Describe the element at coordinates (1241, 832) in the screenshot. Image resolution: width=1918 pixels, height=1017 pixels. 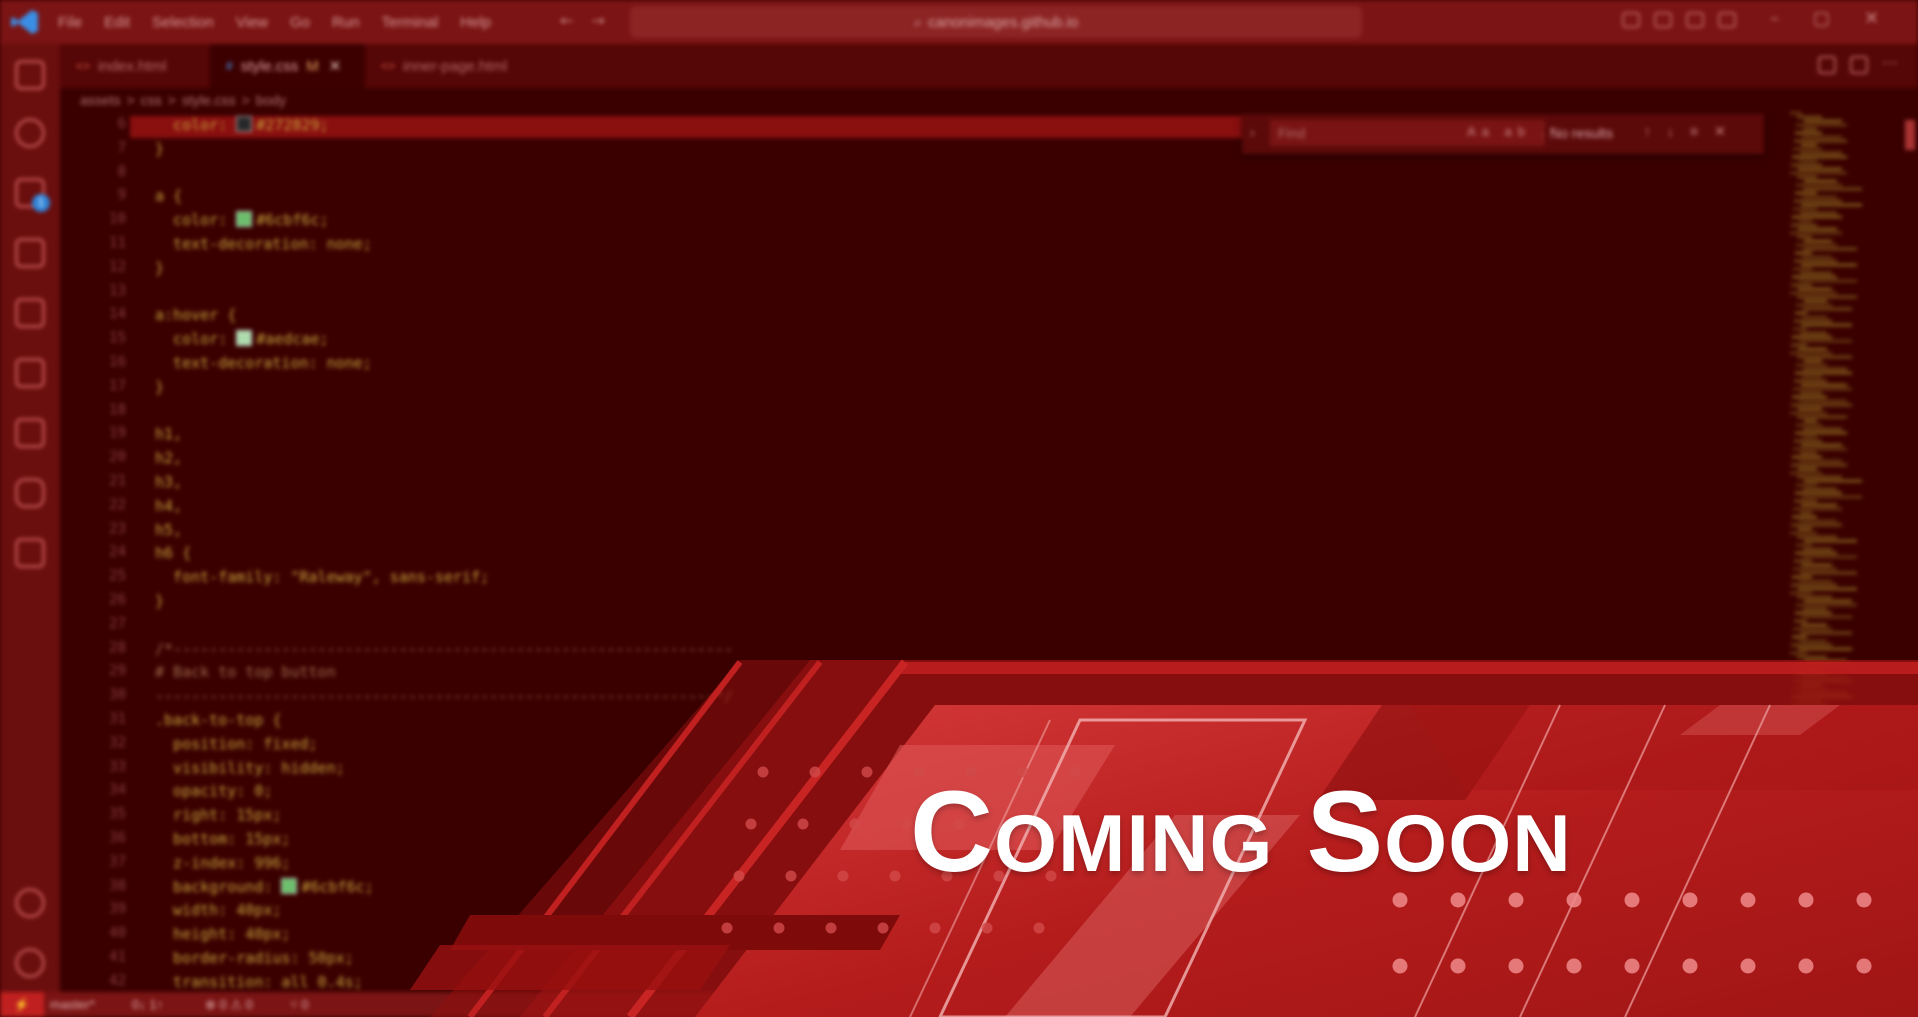
I see `coming-soon-headline: Coming Soon` at that location.